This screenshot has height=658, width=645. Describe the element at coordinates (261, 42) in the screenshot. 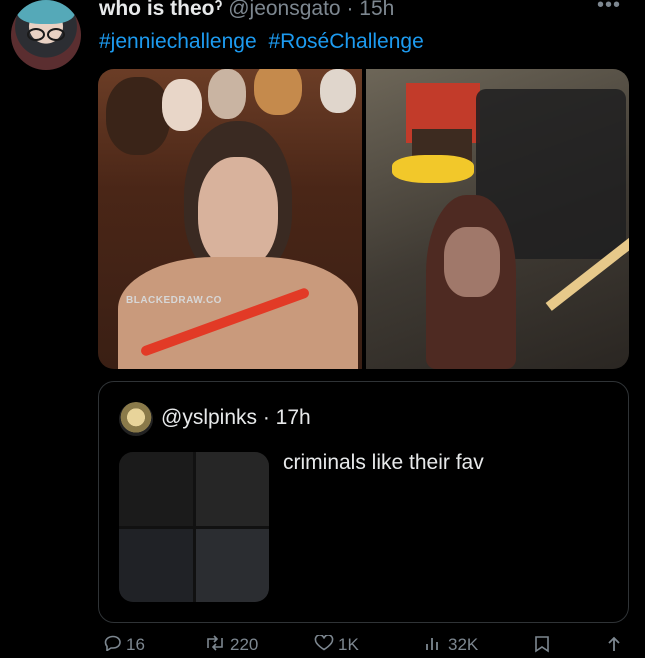

I see `tweet-hashtags: #jenniechallenge #RoséChallenge` at that location.